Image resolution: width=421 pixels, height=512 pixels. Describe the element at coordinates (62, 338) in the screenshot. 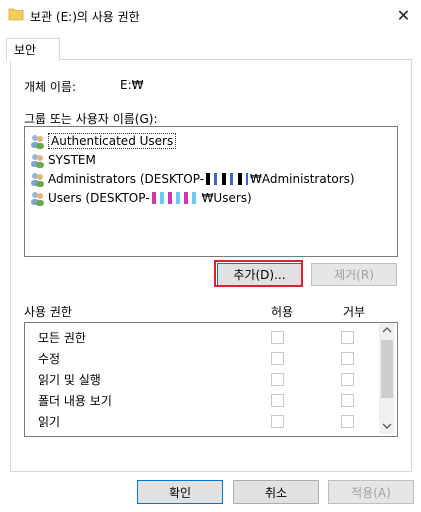

I see `permission-full-control: 모든 권한` at that location.